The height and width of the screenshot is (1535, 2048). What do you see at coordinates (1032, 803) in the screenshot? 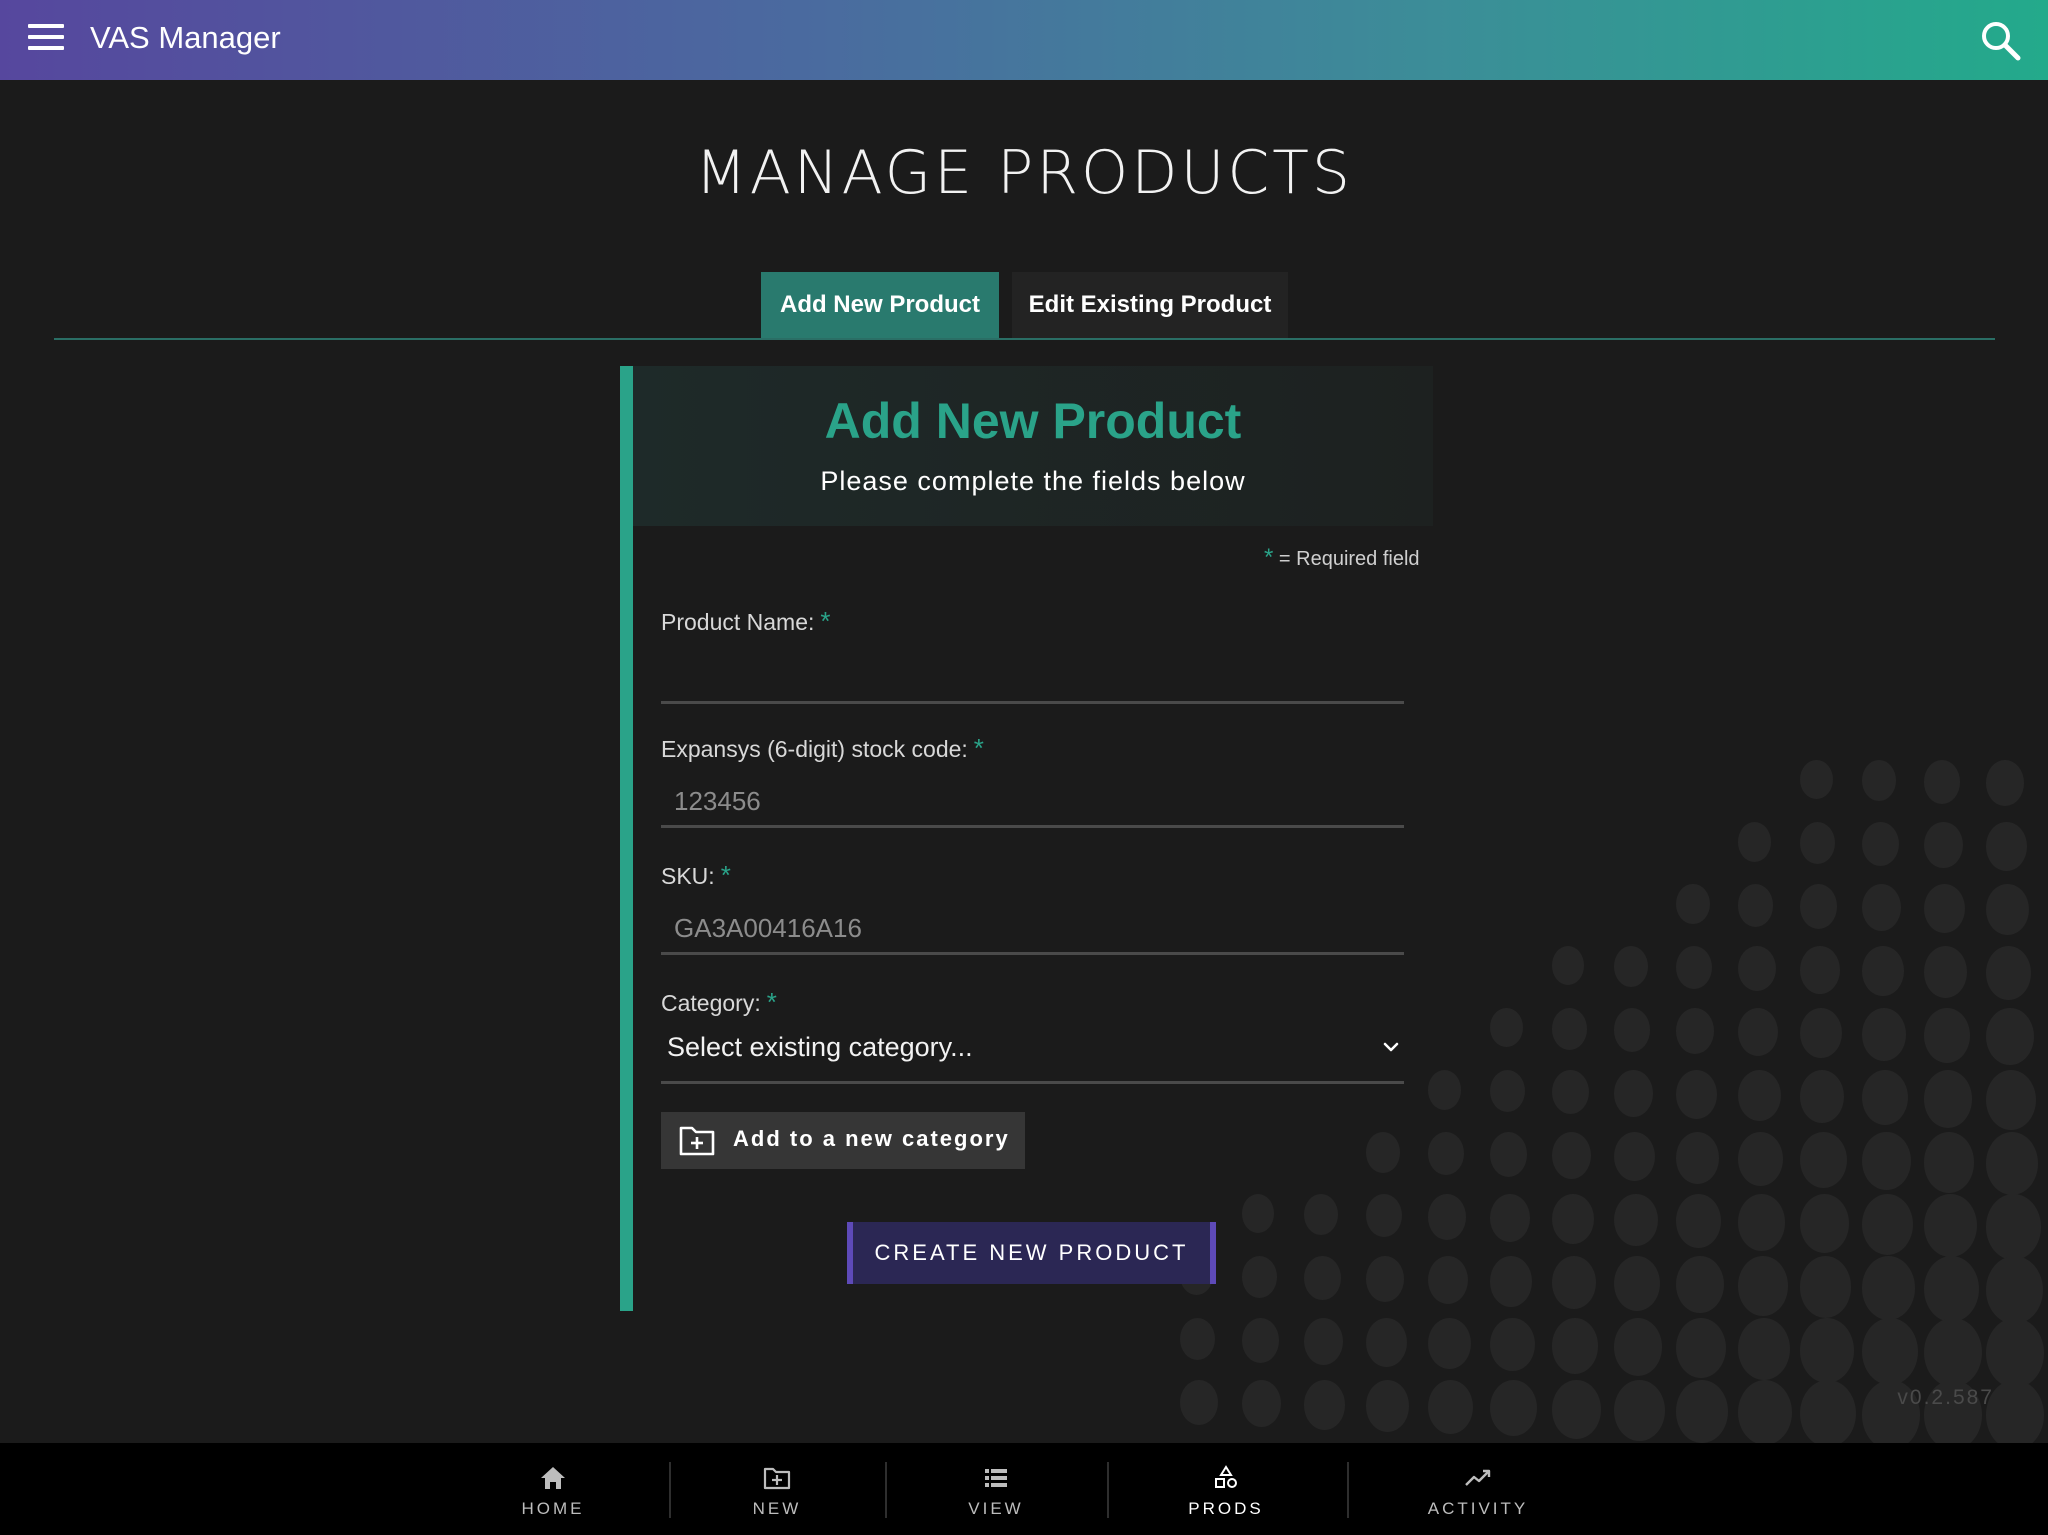
I see `stock-code-input` at bounding box center [1032, 803].